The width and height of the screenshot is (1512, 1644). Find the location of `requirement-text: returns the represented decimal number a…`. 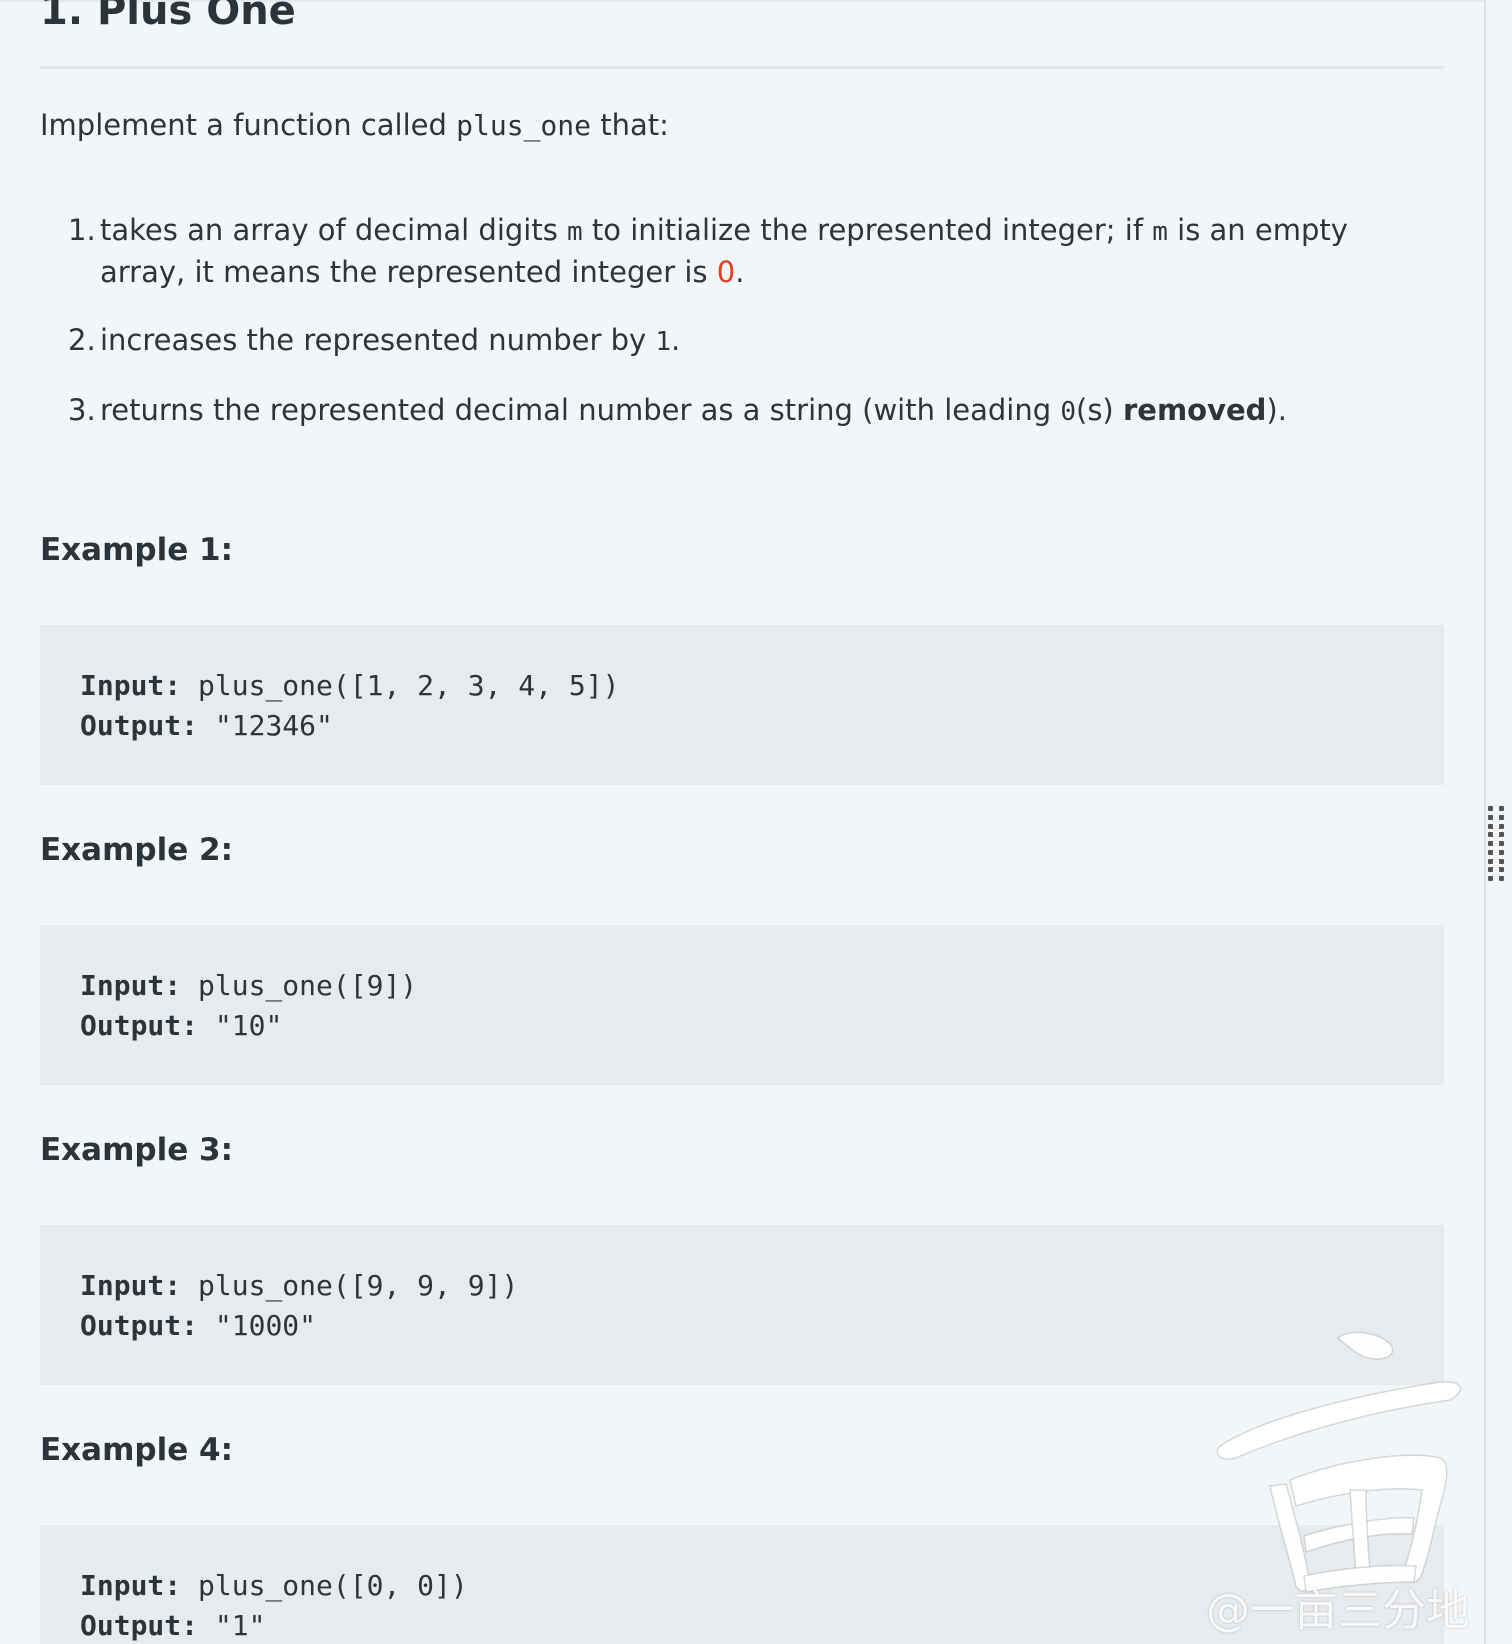

requirement-text: returns the represented decimal number a… is located at coordinates (580, 410).